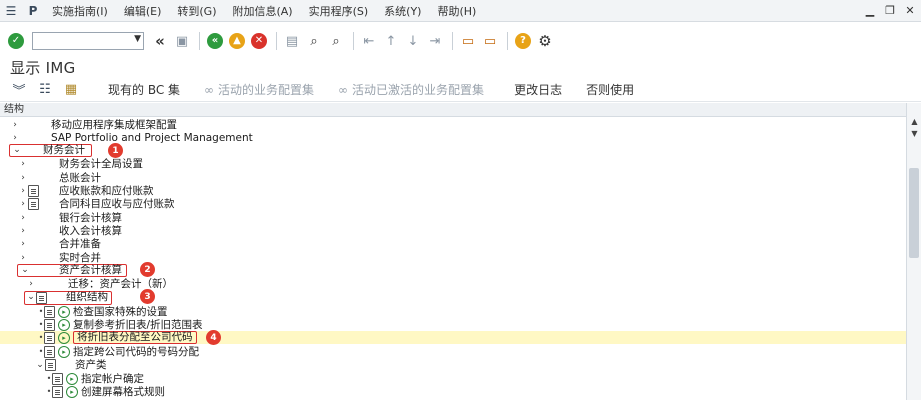 Image resolution: width=921 pixels, height=400 pixels. I want to click on cancel-icon: ✕, so click(259, 41).